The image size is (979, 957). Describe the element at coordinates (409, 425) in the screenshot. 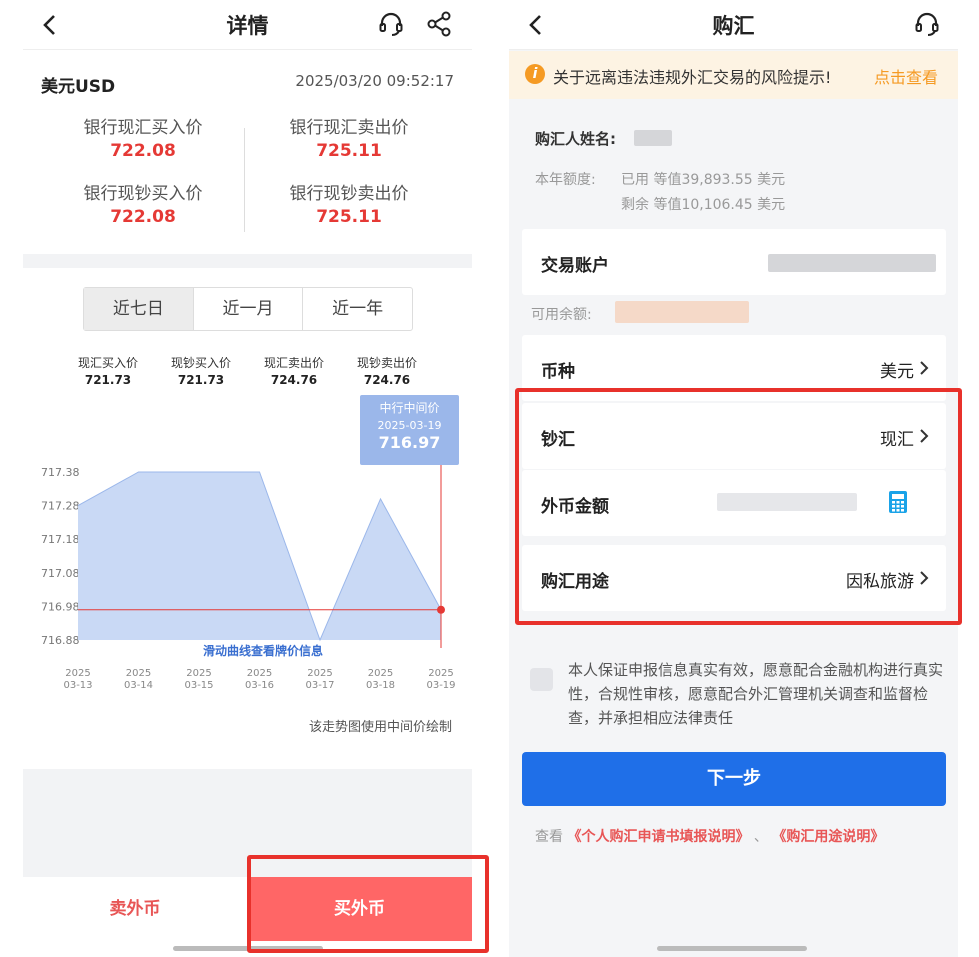

I see `tooltip-date: 2025-03-19` at that location.